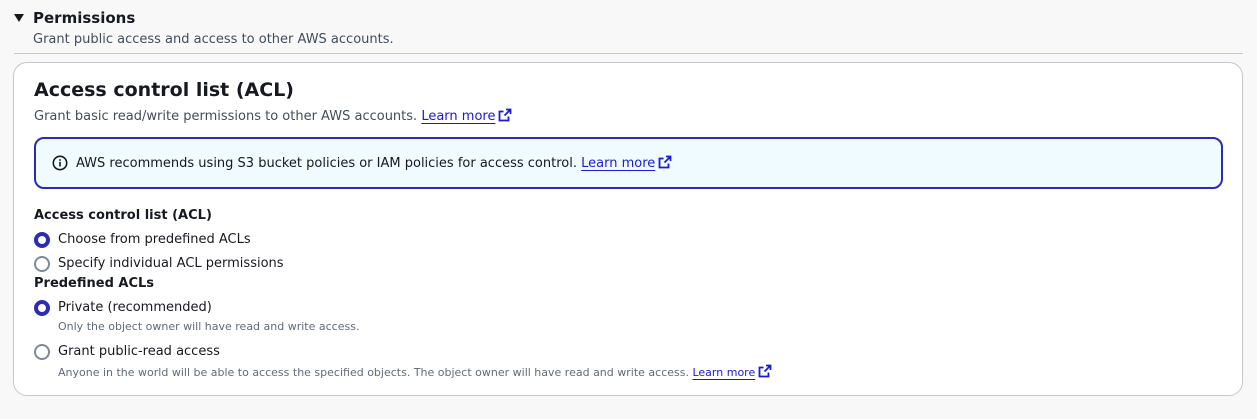  Describe the element at coordinates (139, 351) in the screenshot. I see `radio-label: Grant public-read access` at that location.